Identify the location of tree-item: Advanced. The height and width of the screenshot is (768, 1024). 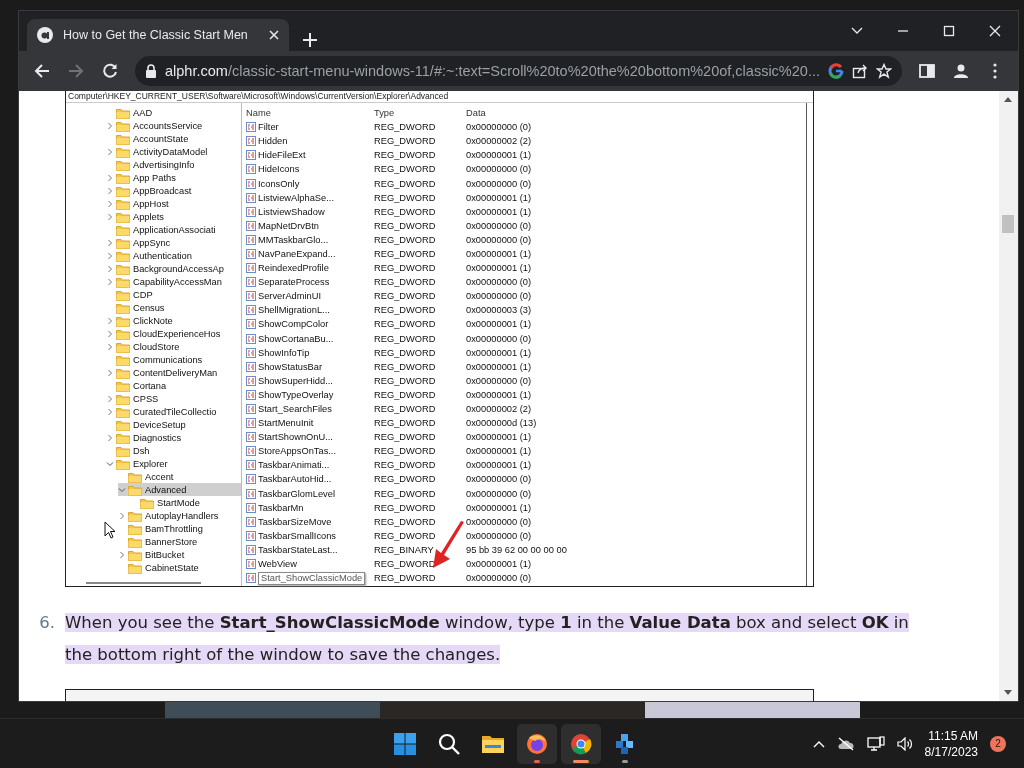
(179, 489).